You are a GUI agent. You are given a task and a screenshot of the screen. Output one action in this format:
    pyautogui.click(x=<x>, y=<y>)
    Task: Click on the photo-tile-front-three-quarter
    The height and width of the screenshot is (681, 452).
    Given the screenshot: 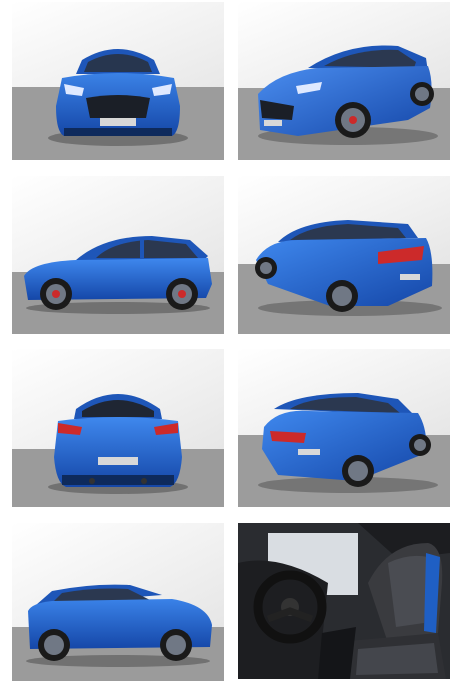 What is the action you would take?
    pyautogui.click(x=344, y=81)
    